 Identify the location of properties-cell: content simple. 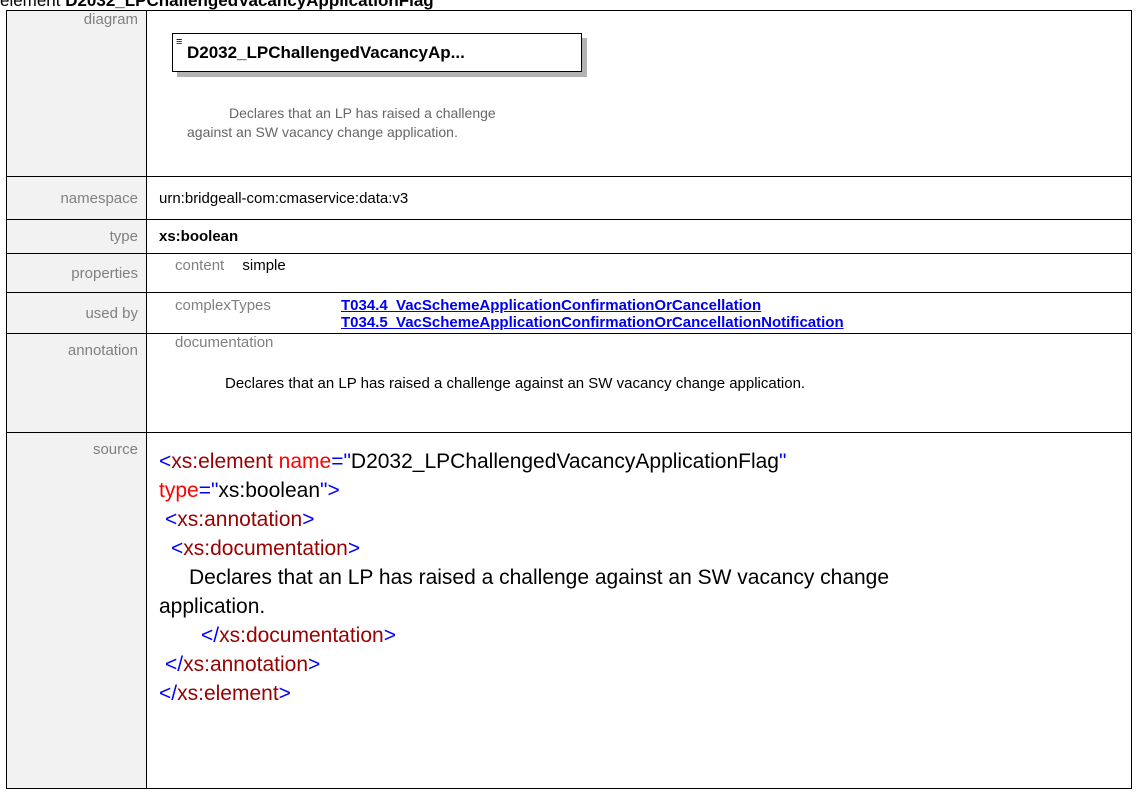
(639, 273).